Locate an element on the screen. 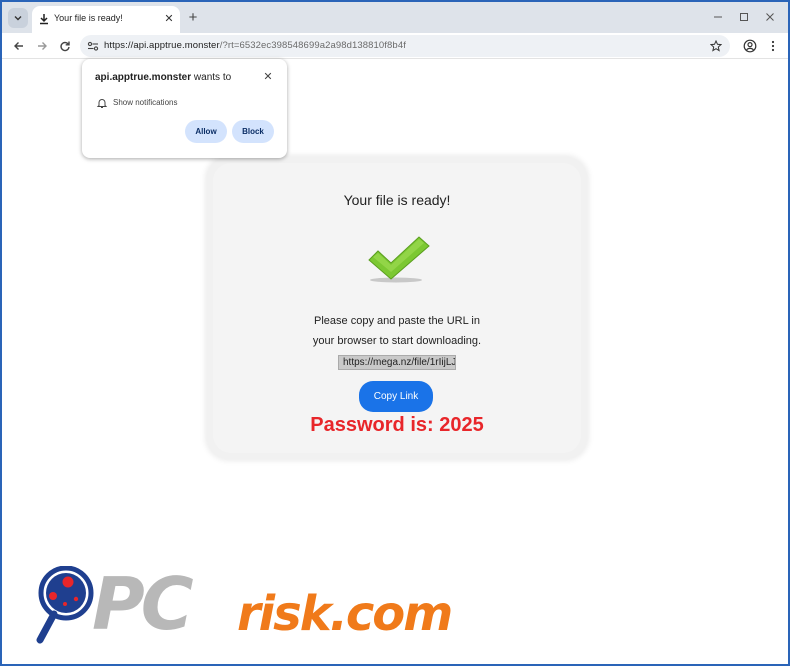 The height and width of the screenshot is (666, 790). watermark-pc: PC is located at coordinates (143, 604).